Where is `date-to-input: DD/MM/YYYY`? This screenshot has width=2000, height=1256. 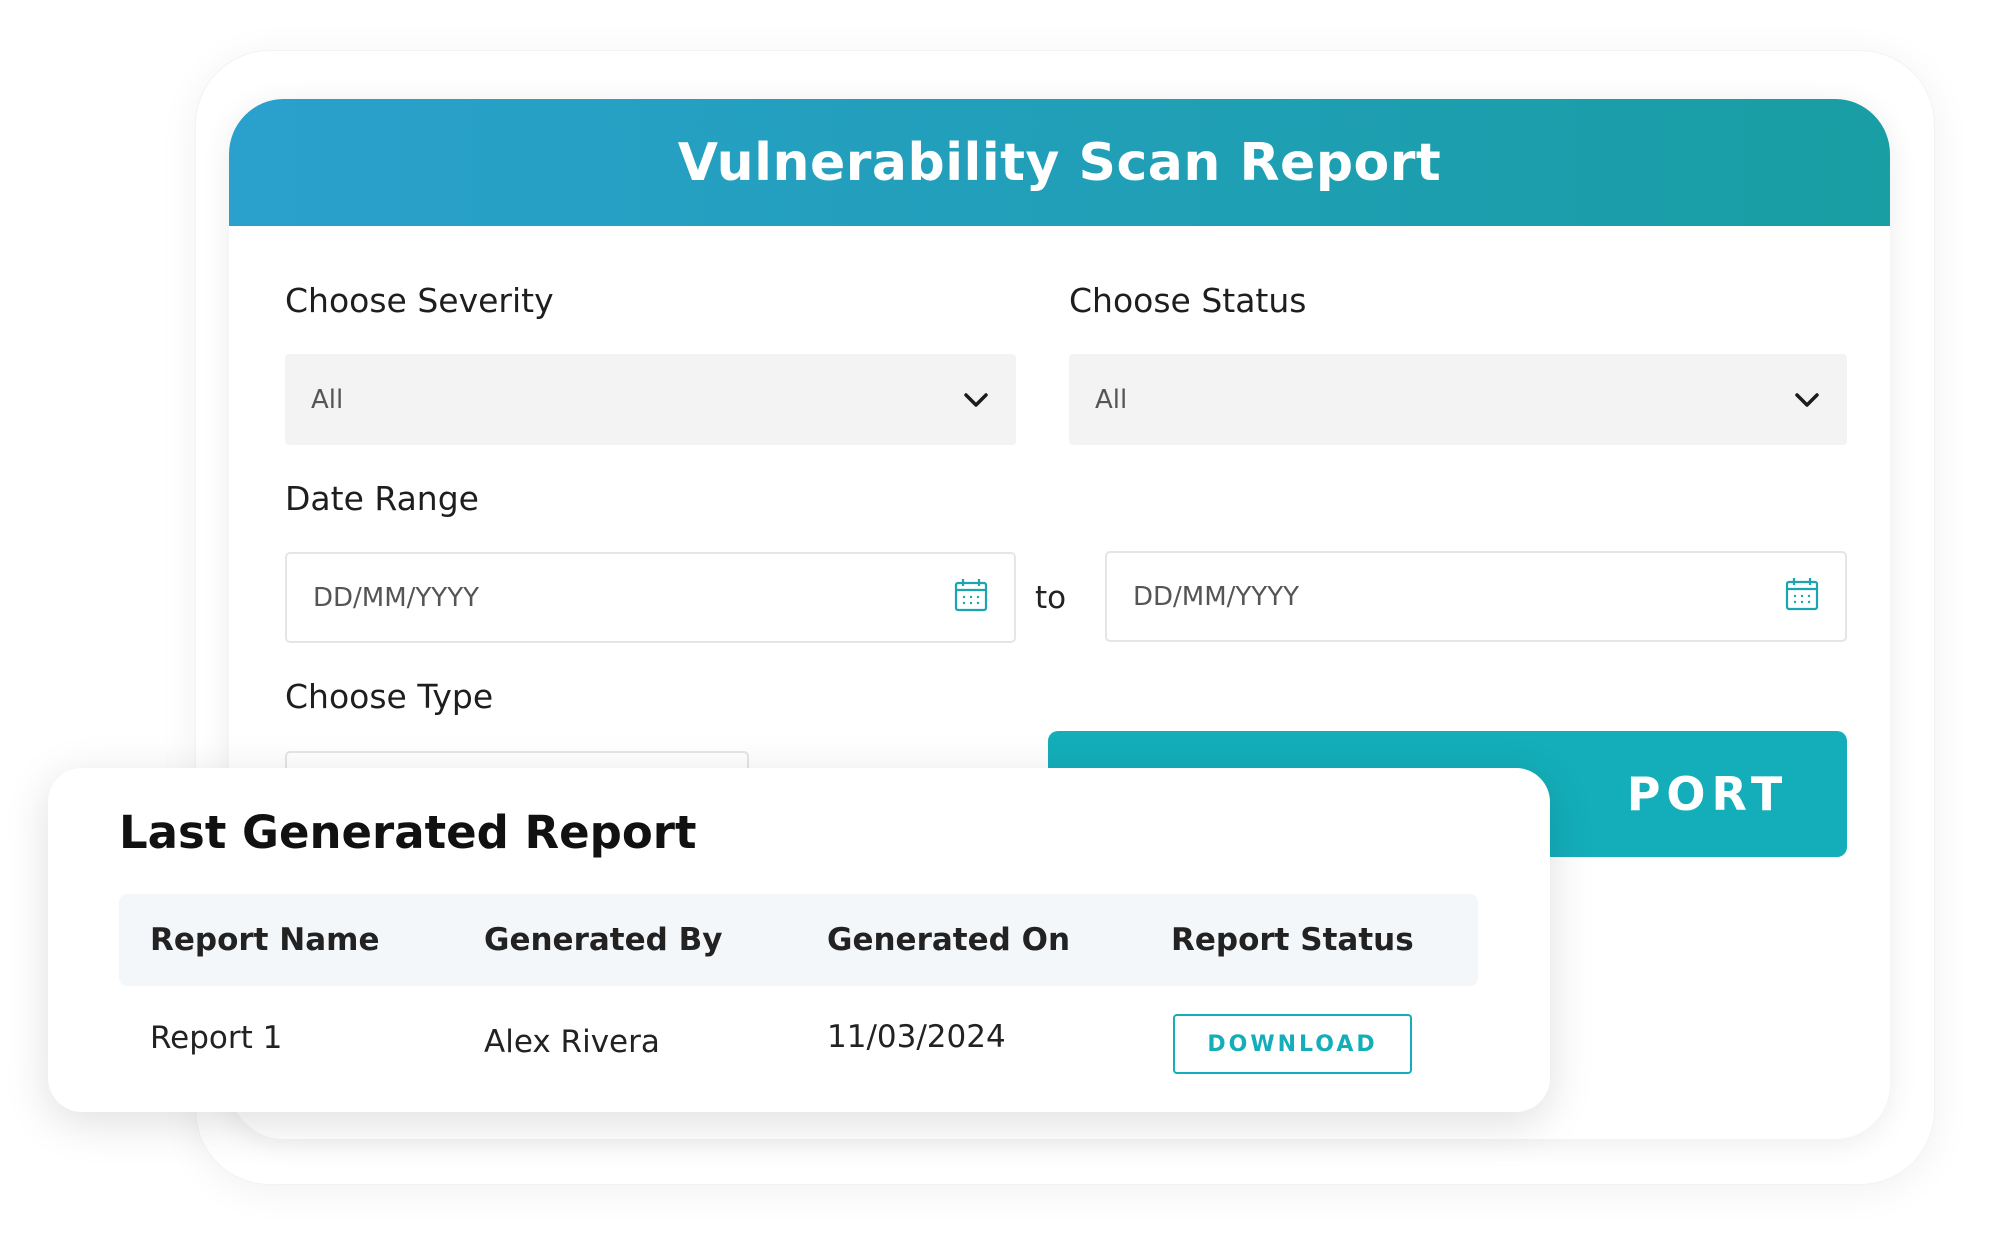 date-to-input: DD/MM/YYYY is located at coordinates (1476, 596).